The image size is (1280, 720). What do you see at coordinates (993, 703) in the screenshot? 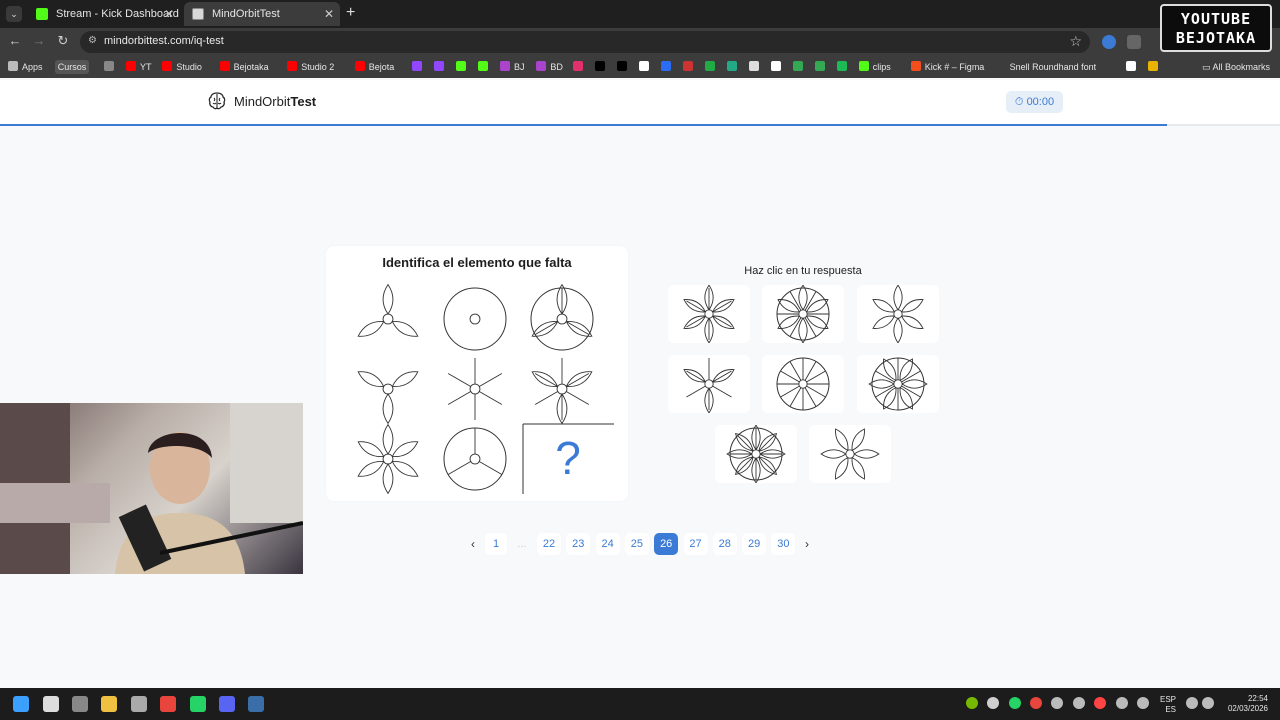
I see `steam-tray-icon` at bounding box center [993, 703].